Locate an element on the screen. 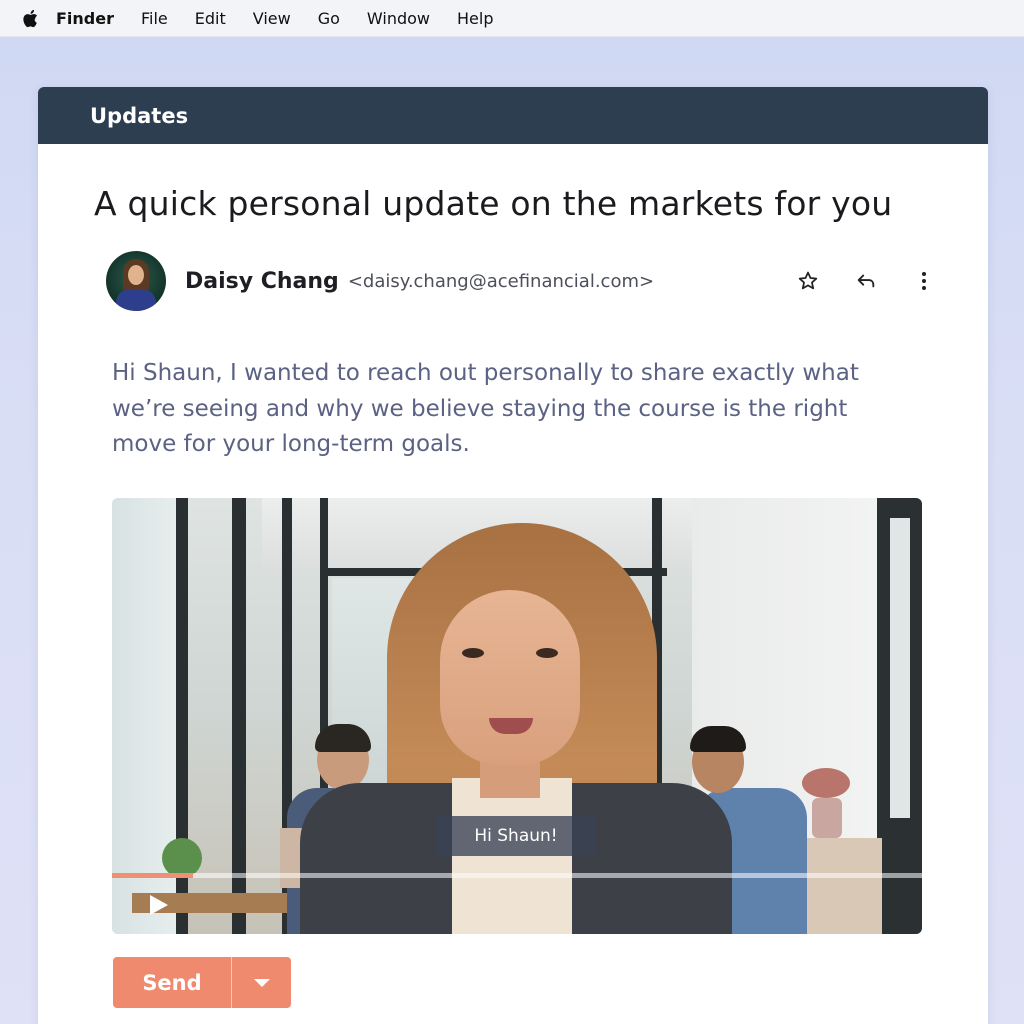 Image resolution: width=1024 pixels, height=1024 pixels. more-vertical-icon is located at coordinates (924, 281).